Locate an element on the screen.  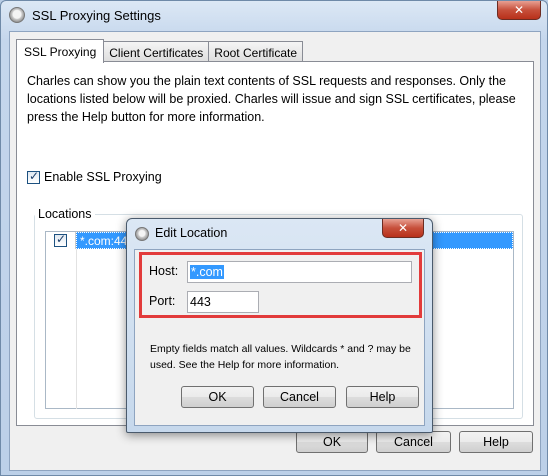
main-button-bar: OK Cancel Help is located at coordinates (275, 444).